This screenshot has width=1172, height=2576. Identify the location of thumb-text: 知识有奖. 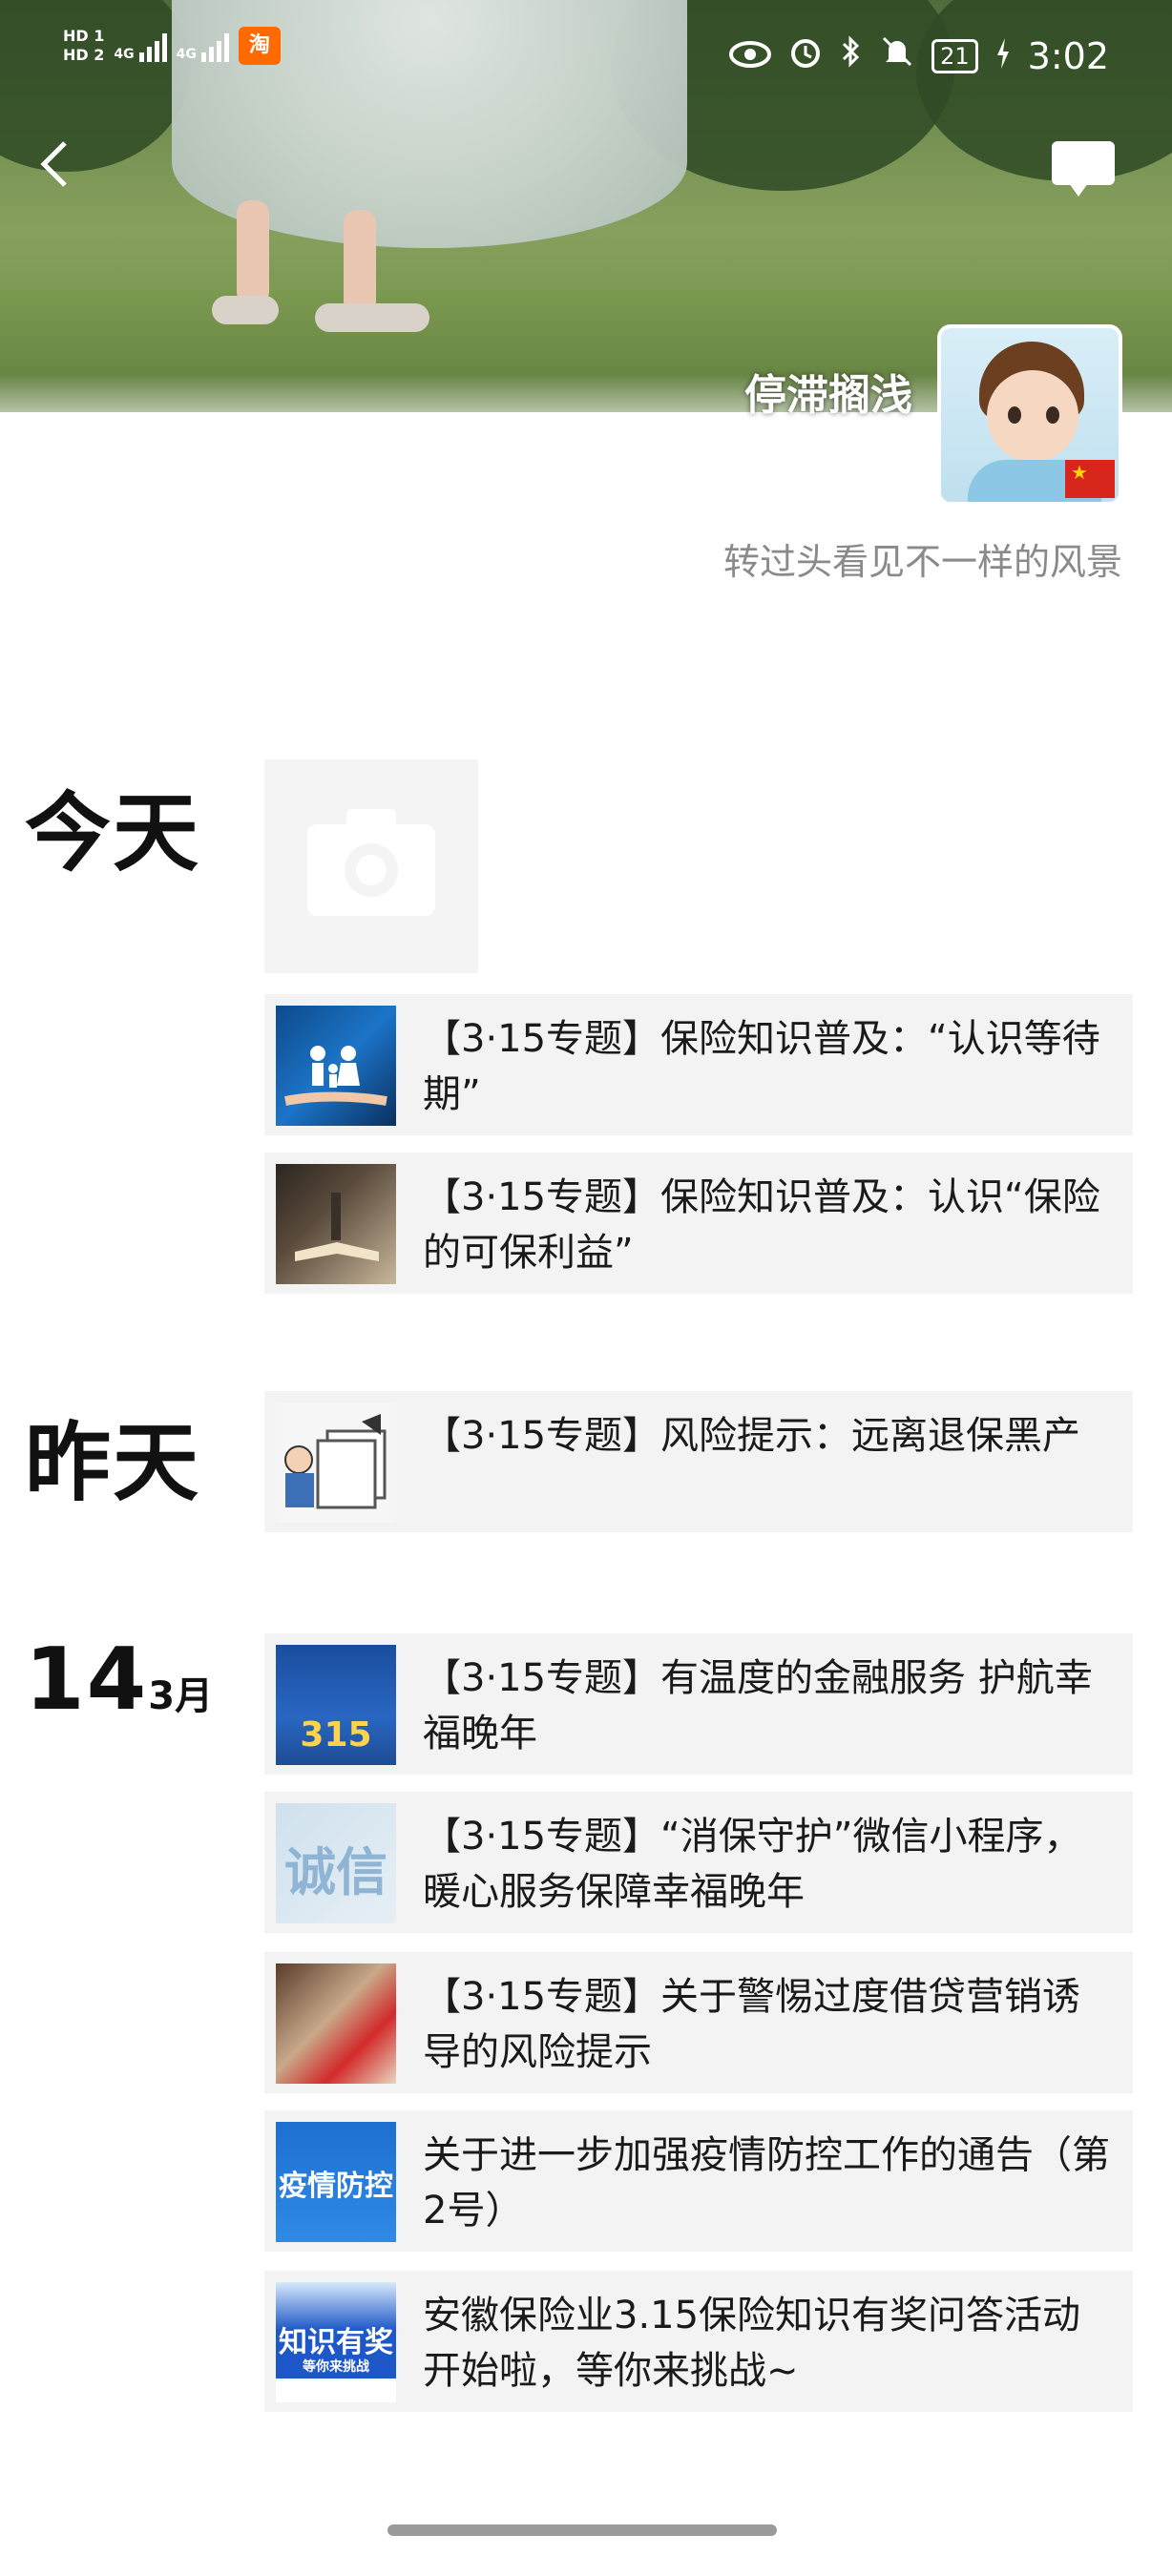
(336, 2342).